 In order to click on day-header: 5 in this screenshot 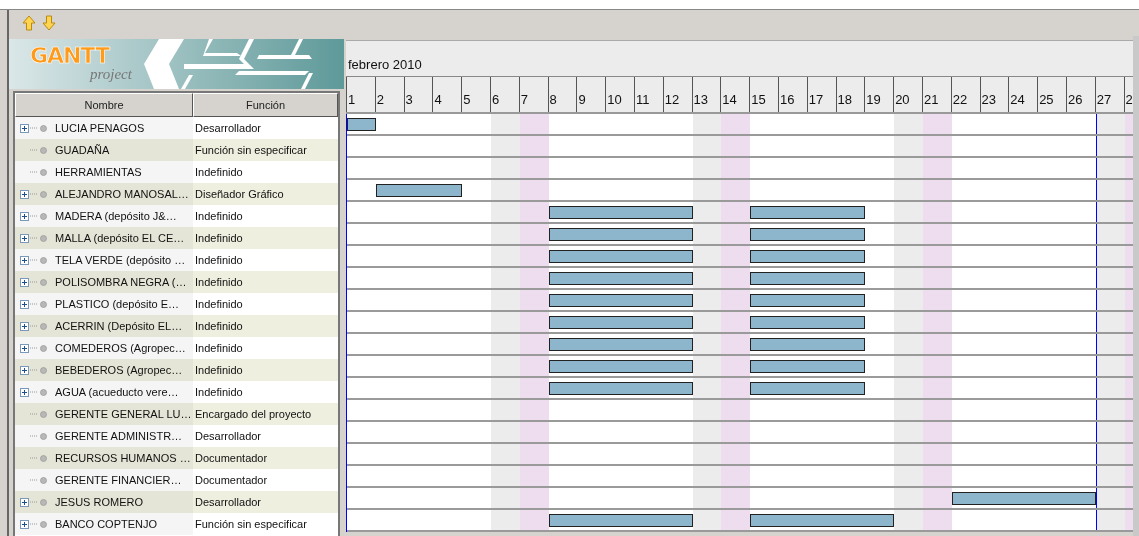, I will do `click(475, 94)`.